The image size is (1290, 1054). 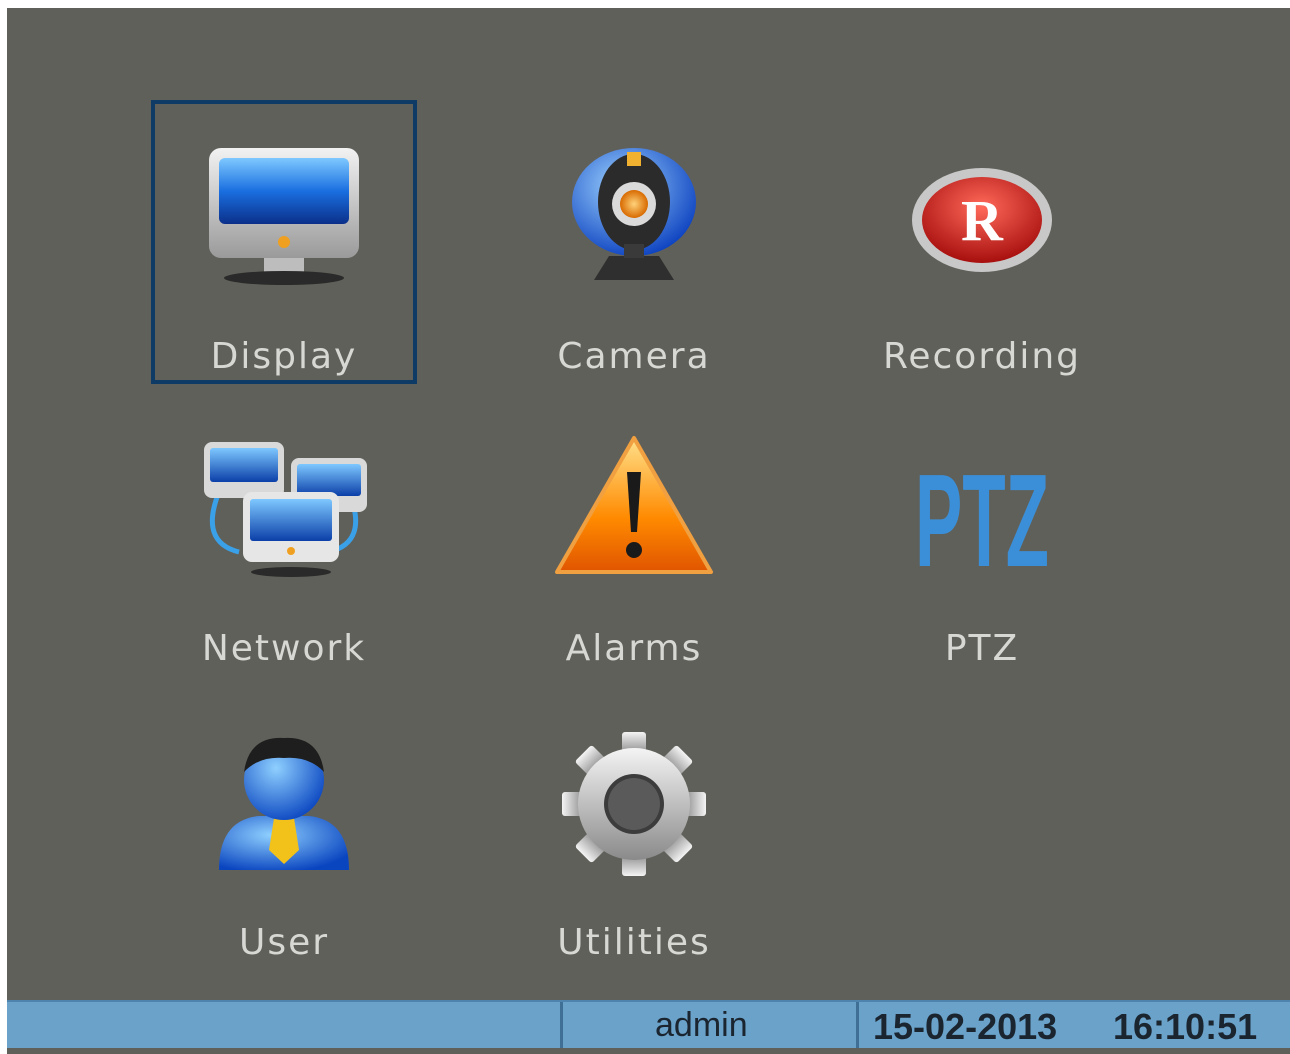 I want to click on menu-item-ptz: PTZ PTZ, so click(x=982, y=534).